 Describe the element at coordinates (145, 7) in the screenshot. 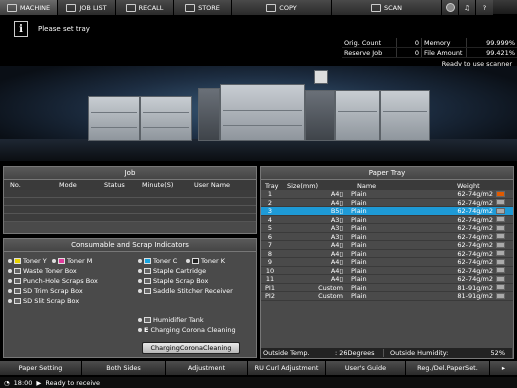

I see `tab-recall: RECALL` at that location.